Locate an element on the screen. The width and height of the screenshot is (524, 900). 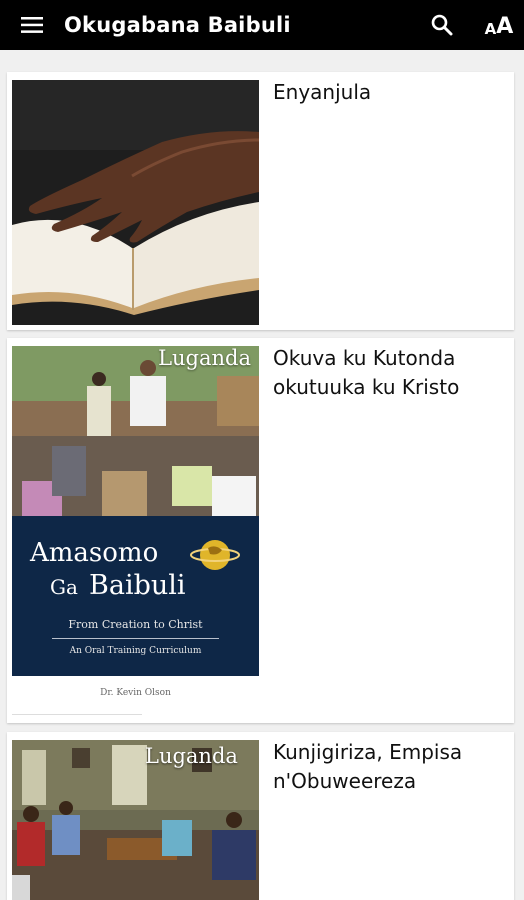
hamburger-menu-icon is located at coordinates (32, 25).